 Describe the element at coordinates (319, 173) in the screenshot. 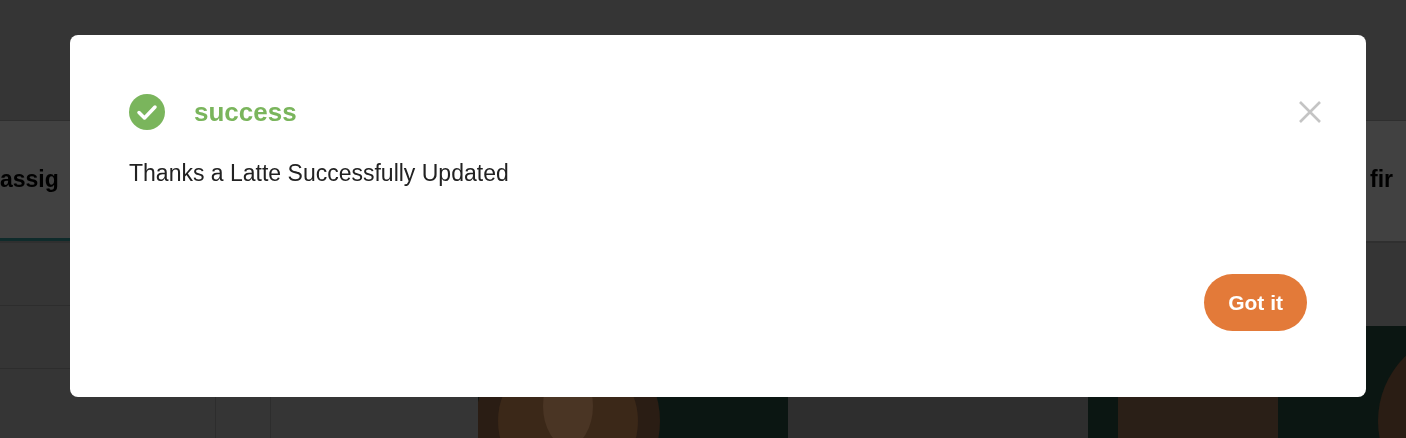

I see `dialog-message: Thanks a Latte Successfully Updated` at that location.